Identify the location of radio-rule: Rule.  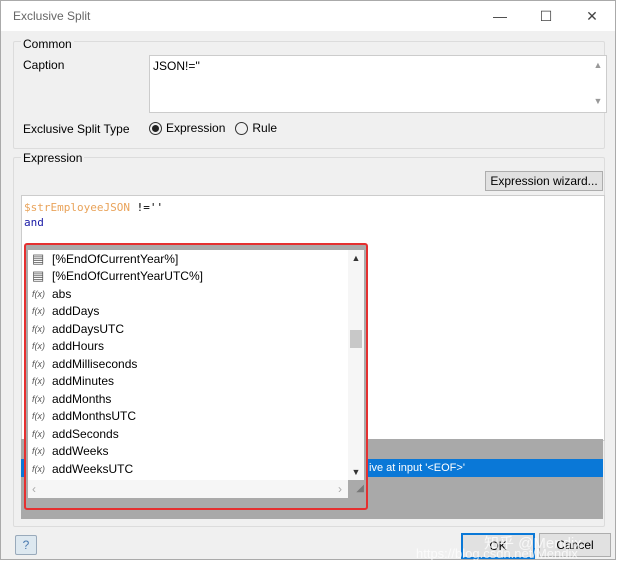
(256, 128).